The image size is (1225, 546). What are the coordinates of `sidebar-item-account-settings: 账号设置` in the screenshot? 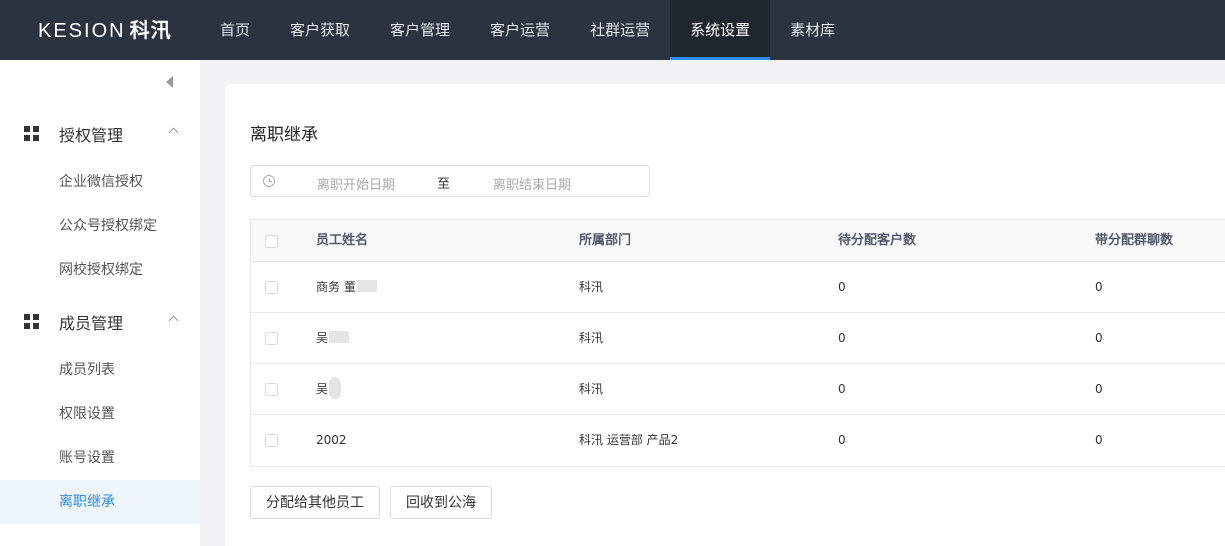 It's located at (100, 458).